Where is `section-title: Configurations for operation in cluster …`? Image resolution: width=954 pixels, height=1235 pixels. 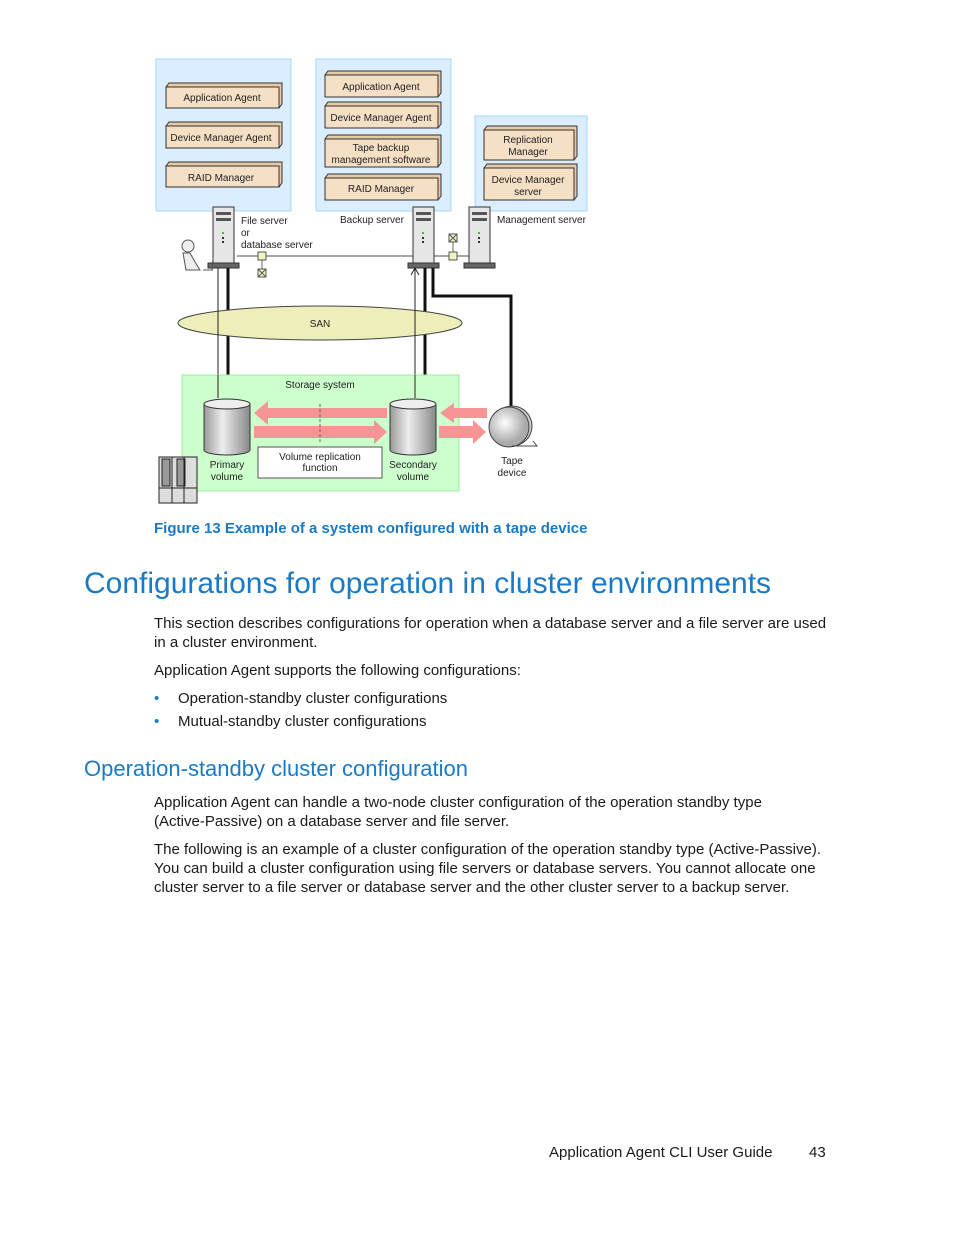 section-title: Configurations for operation in cluster … is located at coordinates (428, 583).